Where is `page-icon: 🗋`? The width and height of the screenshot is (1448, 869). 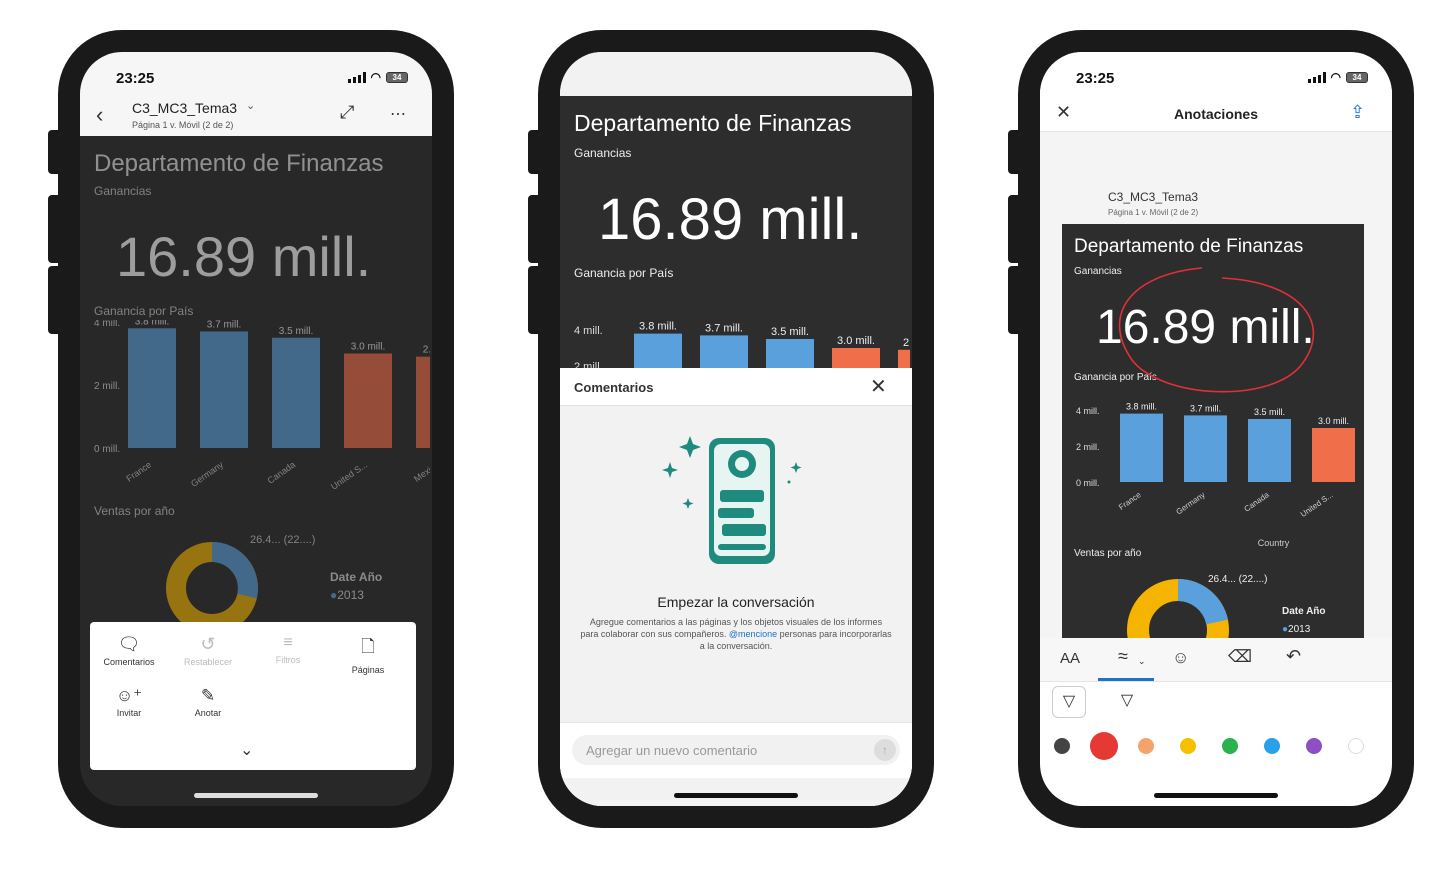 page-icon: 🗋 is located at coordinates (368, 646).